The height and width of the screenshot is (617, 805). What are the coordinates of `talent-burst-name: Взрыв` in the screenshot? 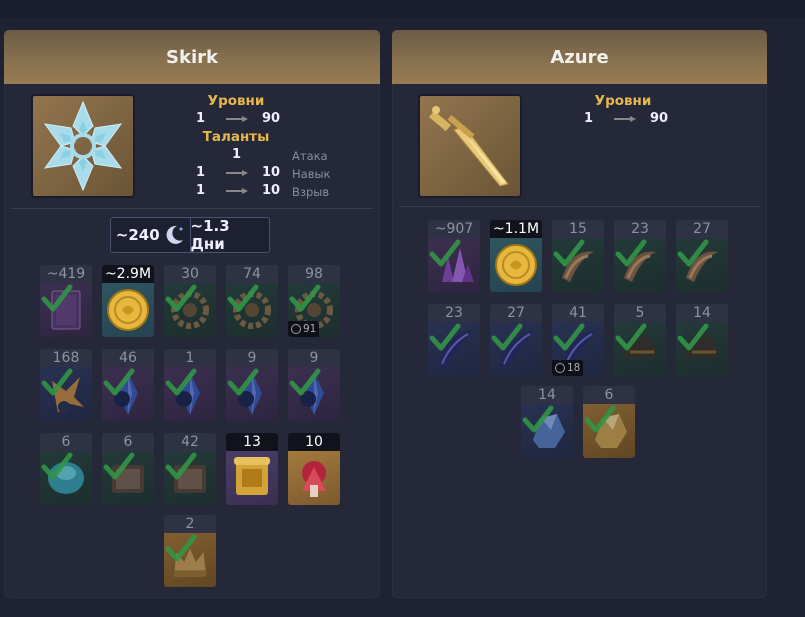 It's located at (311, 192).